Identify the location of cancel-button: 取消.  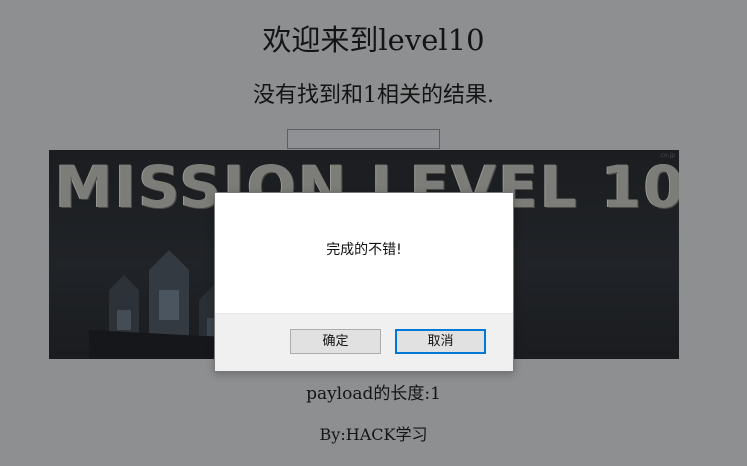
(440, 341).